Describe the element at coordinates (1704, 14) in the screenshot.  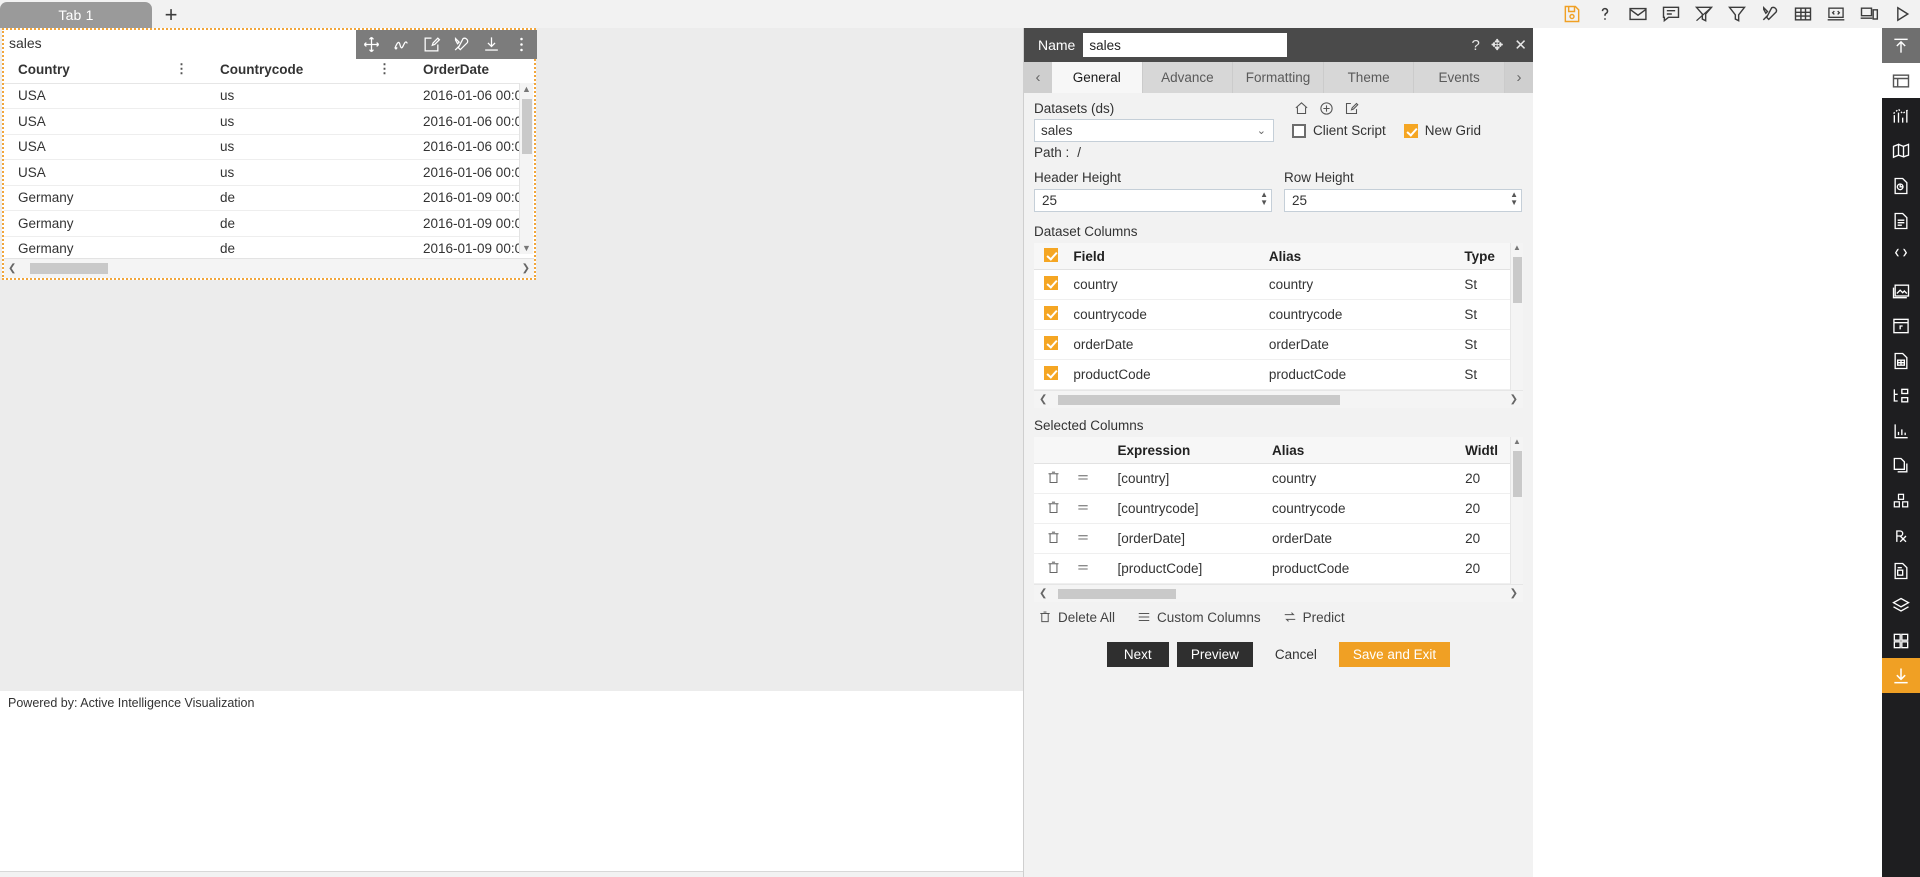
I see `clear-filter-icon` at that location.